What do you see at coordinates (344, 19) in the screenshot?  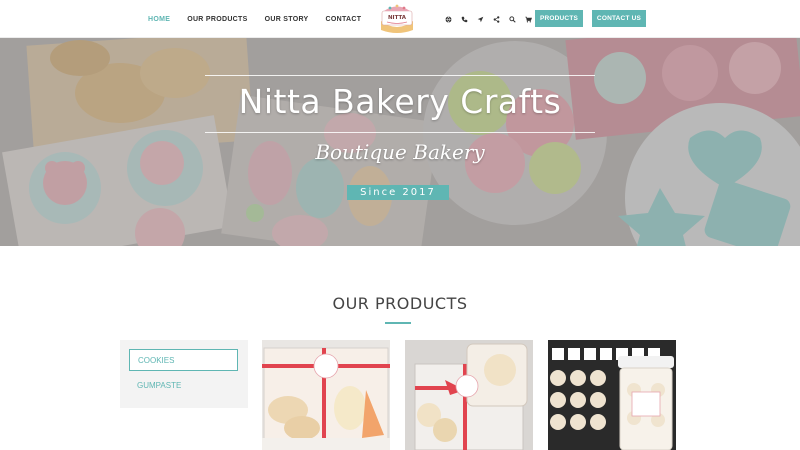 I see `nav-link-contact: CONTACT` at bounding box center [344, 19].